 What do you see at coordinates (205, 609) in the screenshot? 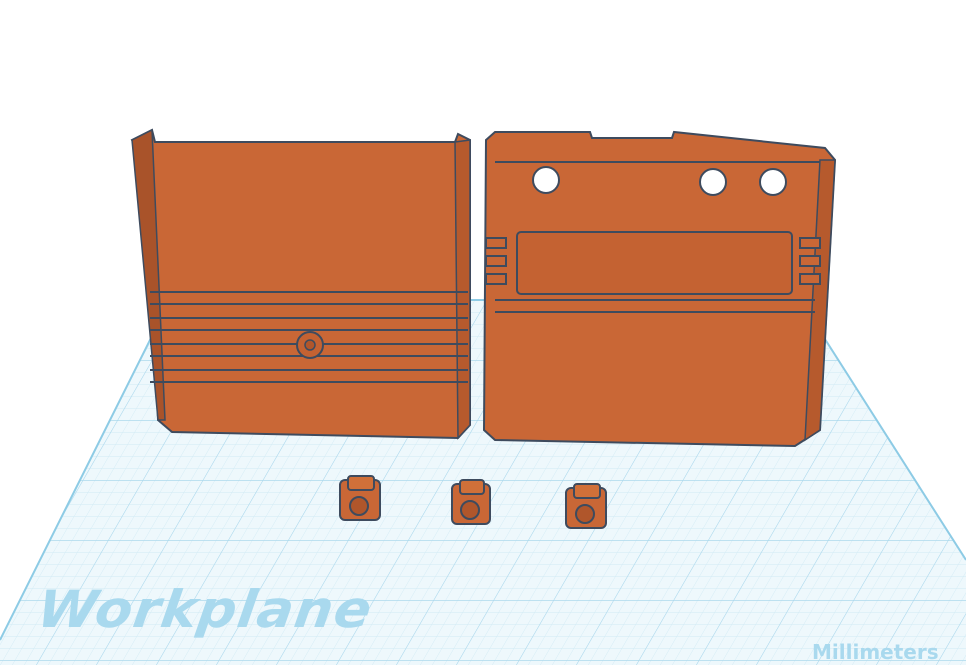
I see `workplane-label: Workplane` at bounding box center [205, 609].